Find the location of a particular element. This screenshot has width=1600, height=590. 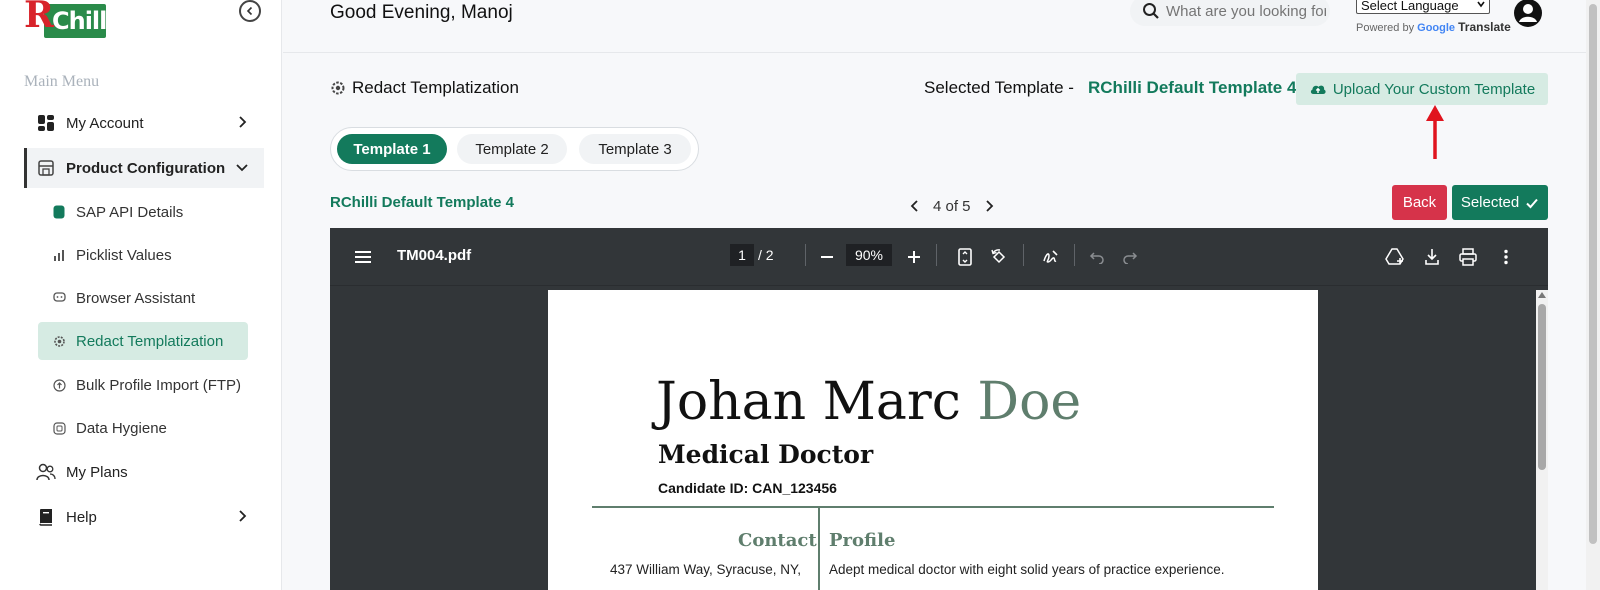

page-title-text: Redact Templatization is located at coordinates (435, 87).